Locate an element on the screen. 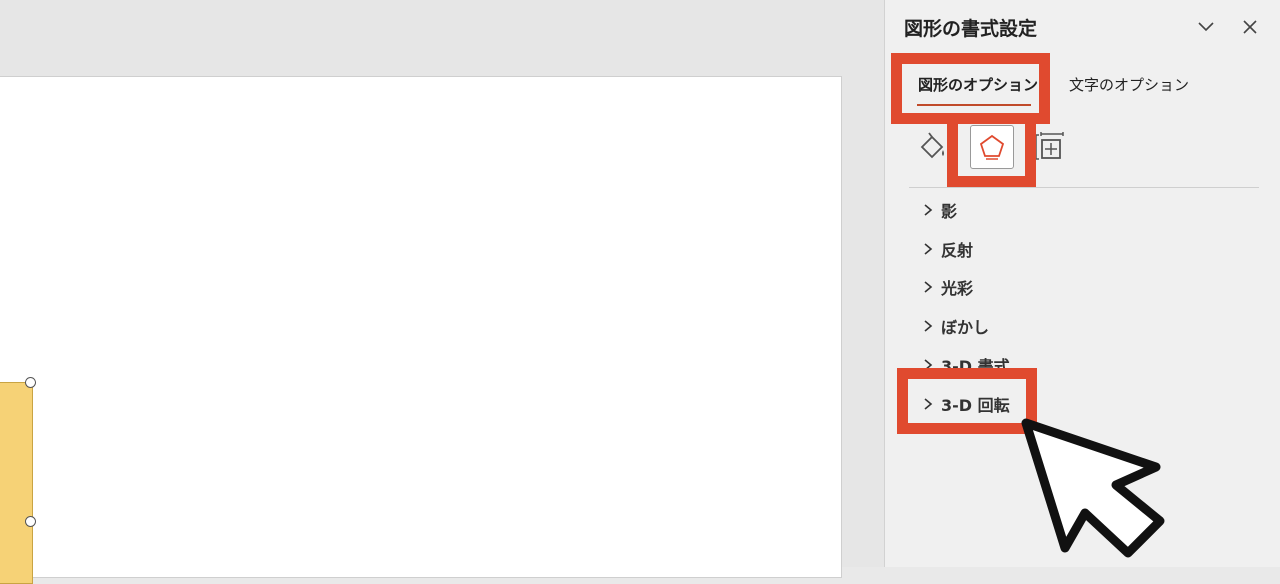  section-3d-rotation: 3-D 回転 is located at coordinates (965, 404).